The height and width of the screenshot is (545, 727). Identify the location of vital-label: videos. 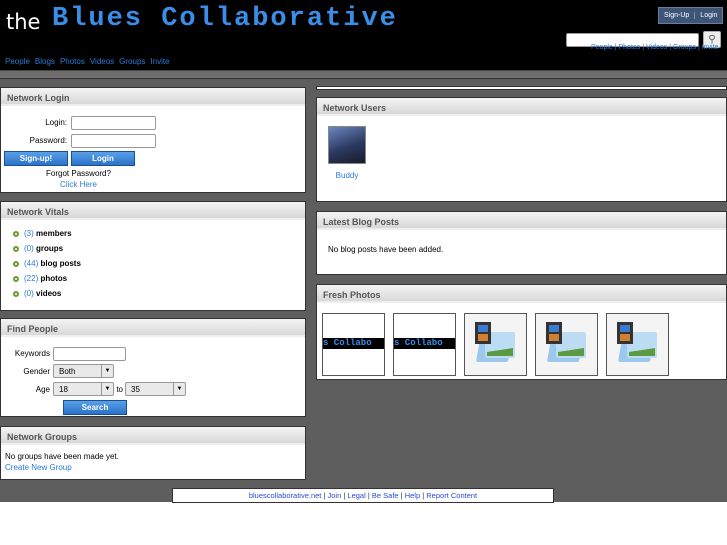
(49, 293).